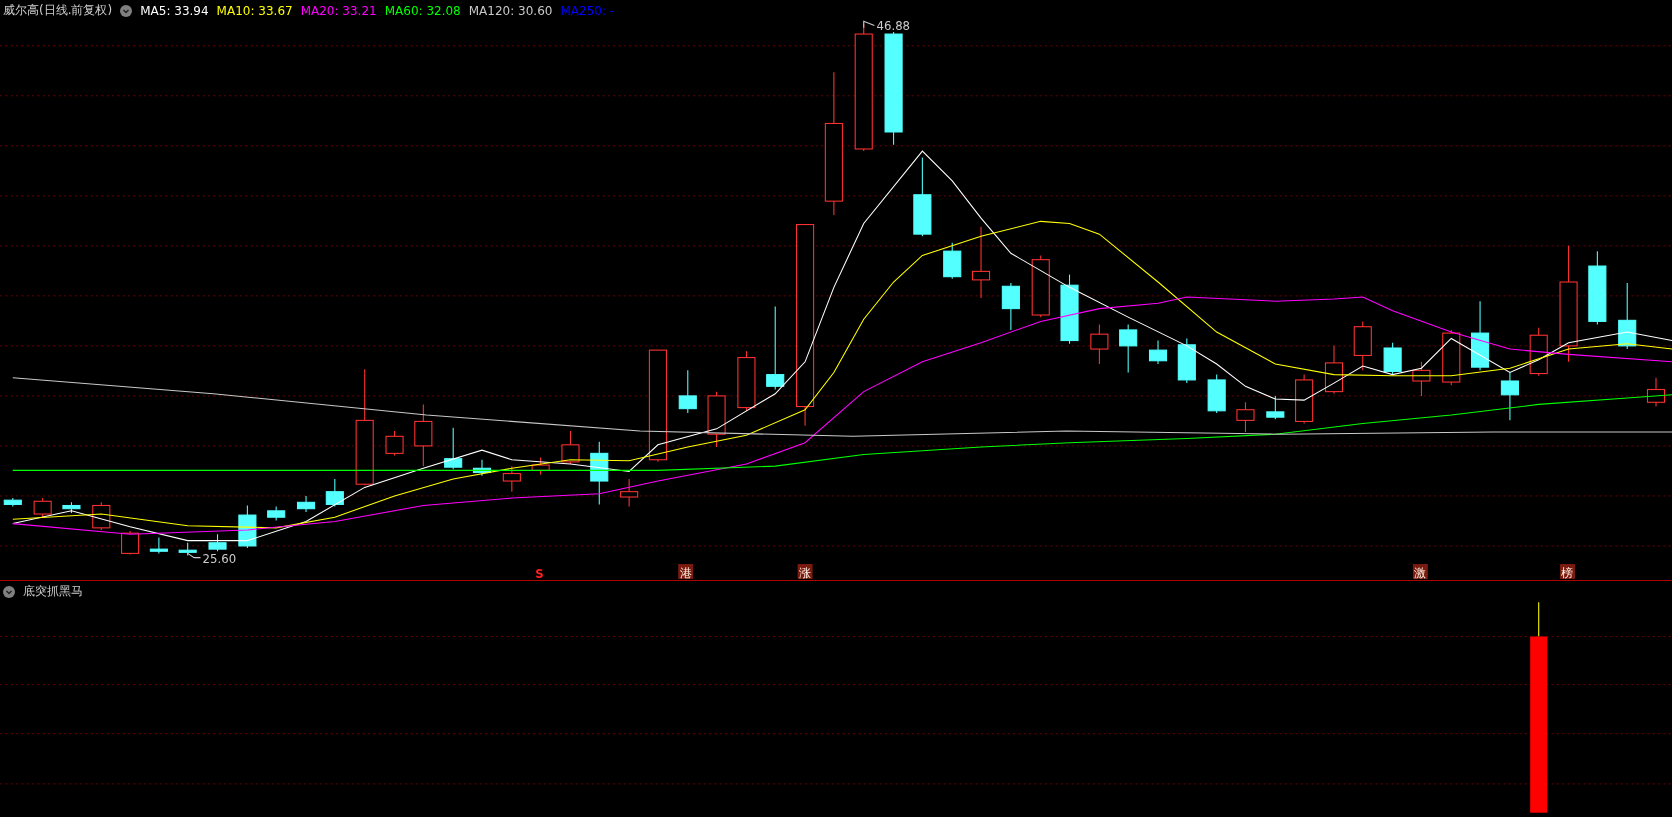 Image resolution: width=1672 pixels, height=817 pixels. I want to click on high-price-label: 46.88, so click(887, 25).